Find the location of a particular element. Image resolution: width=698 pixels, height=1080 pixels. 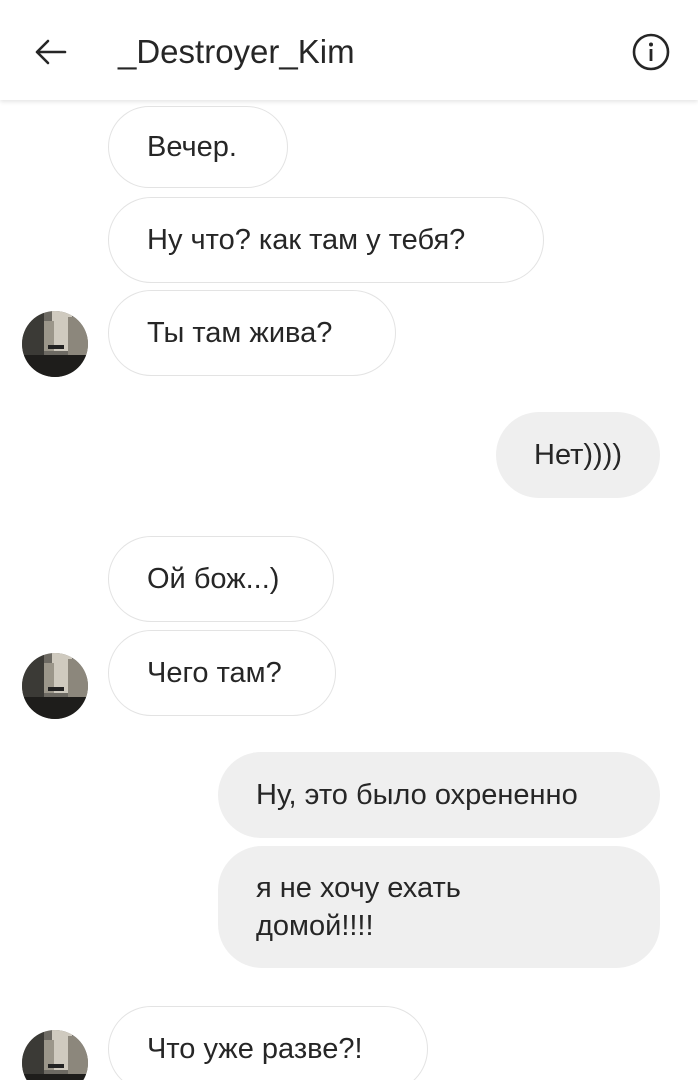

chat-header: _Destroyer_Kim is located at coordinates (349, 50).